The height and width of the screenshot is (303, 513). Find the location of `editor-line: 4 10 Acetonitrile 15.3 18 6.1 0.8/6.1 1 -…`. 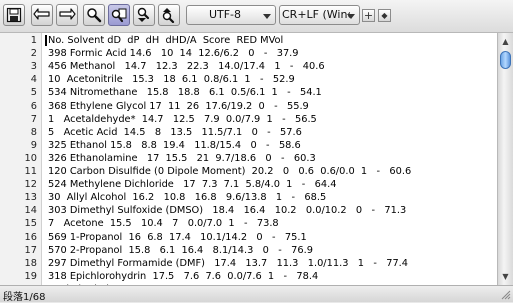

editor-line: 4 10 Acetonitrile 15.3 18 6.1 0.8/6.1 1 -… is located at coordinates (248, 79).